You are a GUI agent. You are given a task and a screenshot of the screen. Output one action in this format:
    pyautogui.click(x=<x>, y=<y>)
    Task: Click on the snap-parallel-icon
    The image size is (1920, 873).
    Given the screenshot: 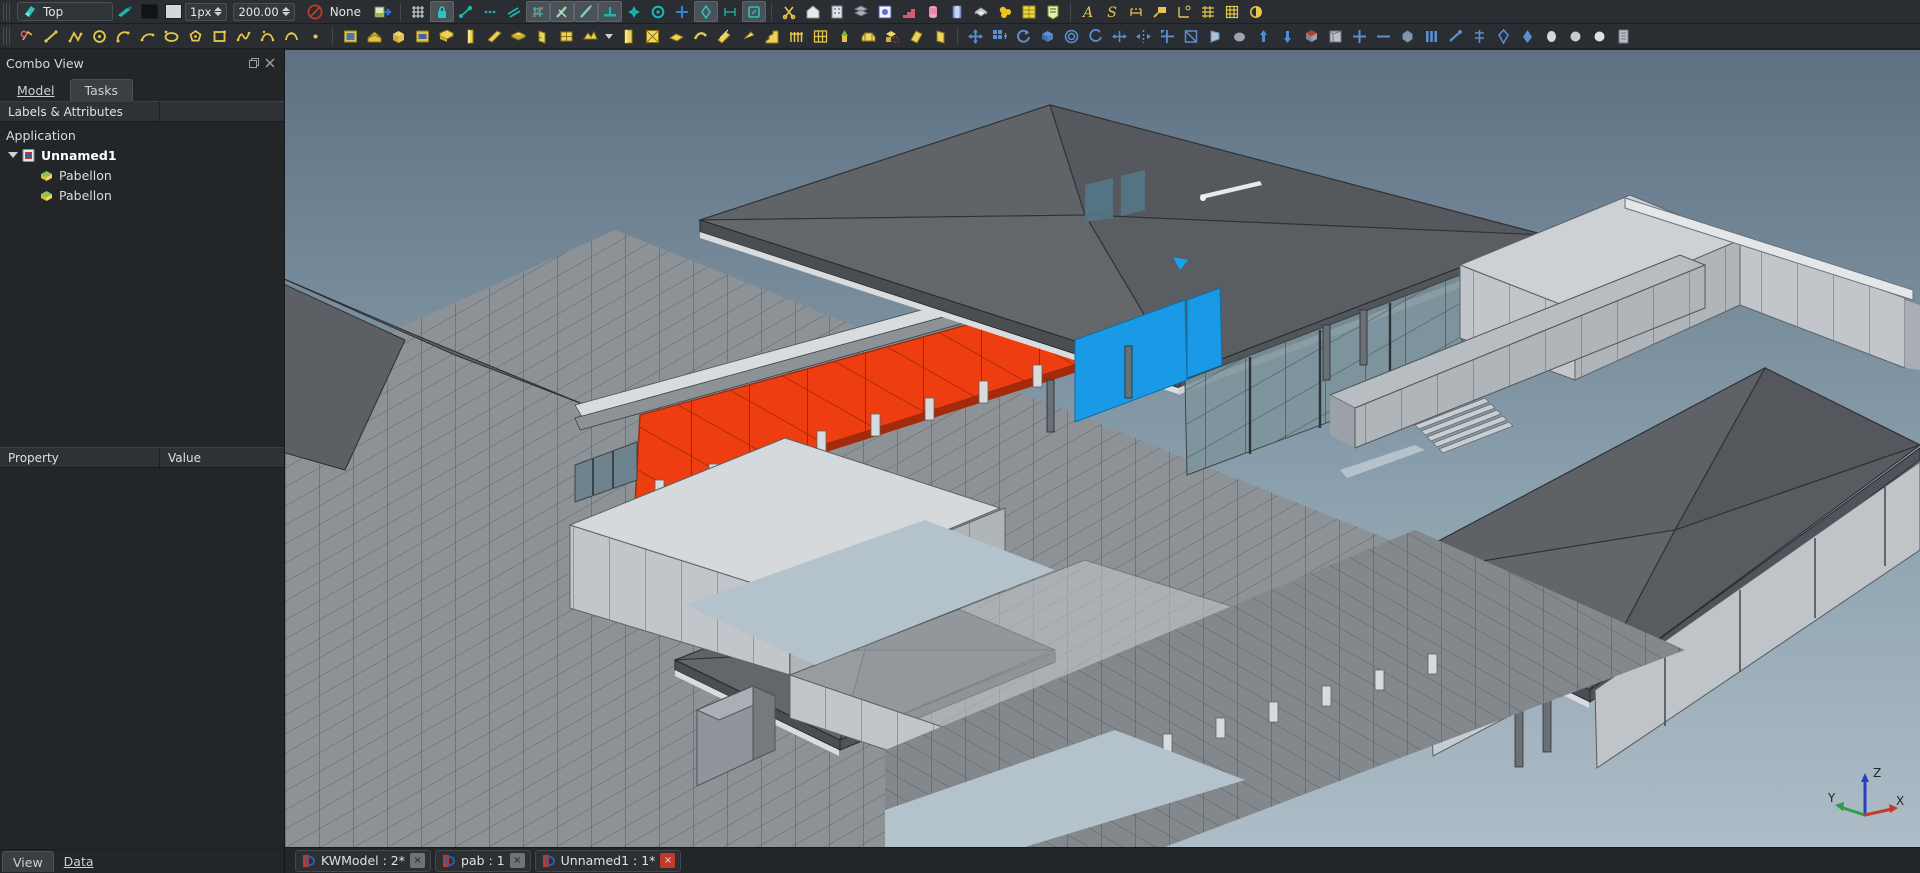 What is the action you would take?
    pyautogui.click(x=514, y=11)
    